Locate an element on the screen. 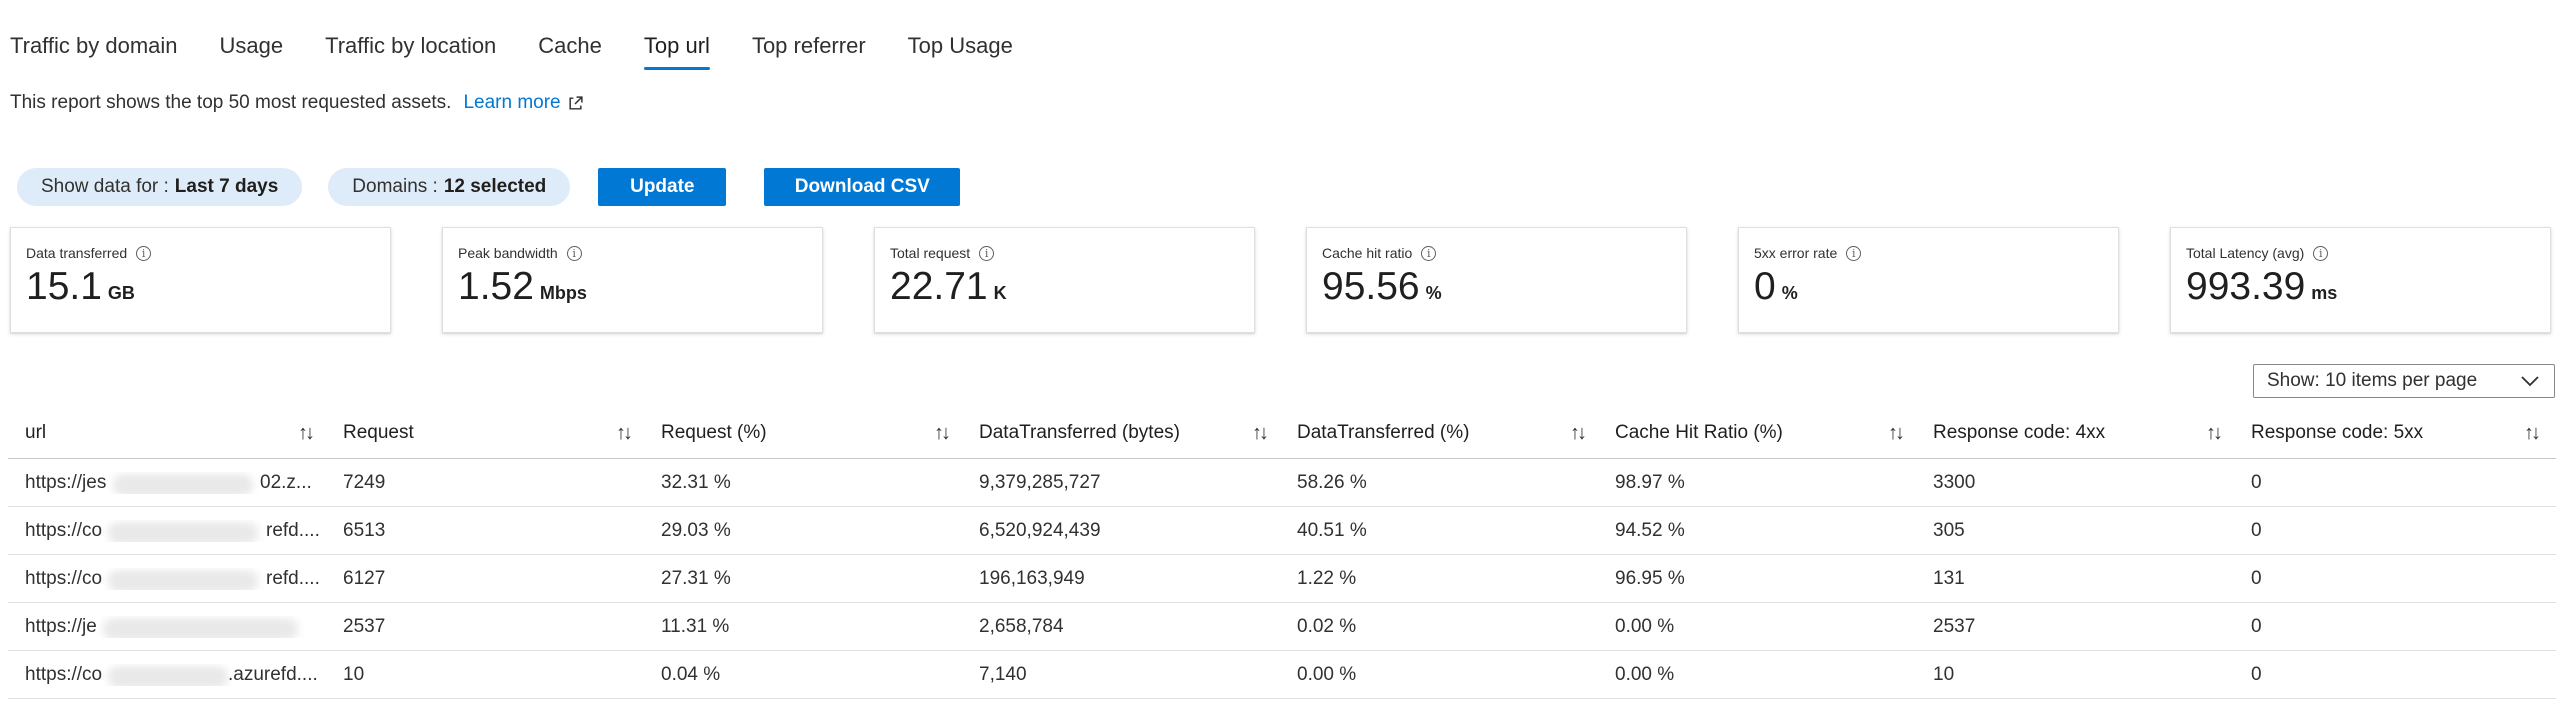  cell-request-pct: 27.31 % is located at coordinates (696, 578).